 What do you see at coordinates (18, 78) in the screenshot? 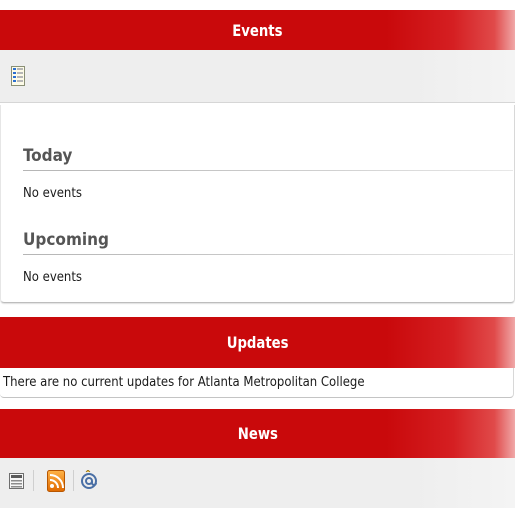
I see `list-view-icon` at bounding box center [18, 78].